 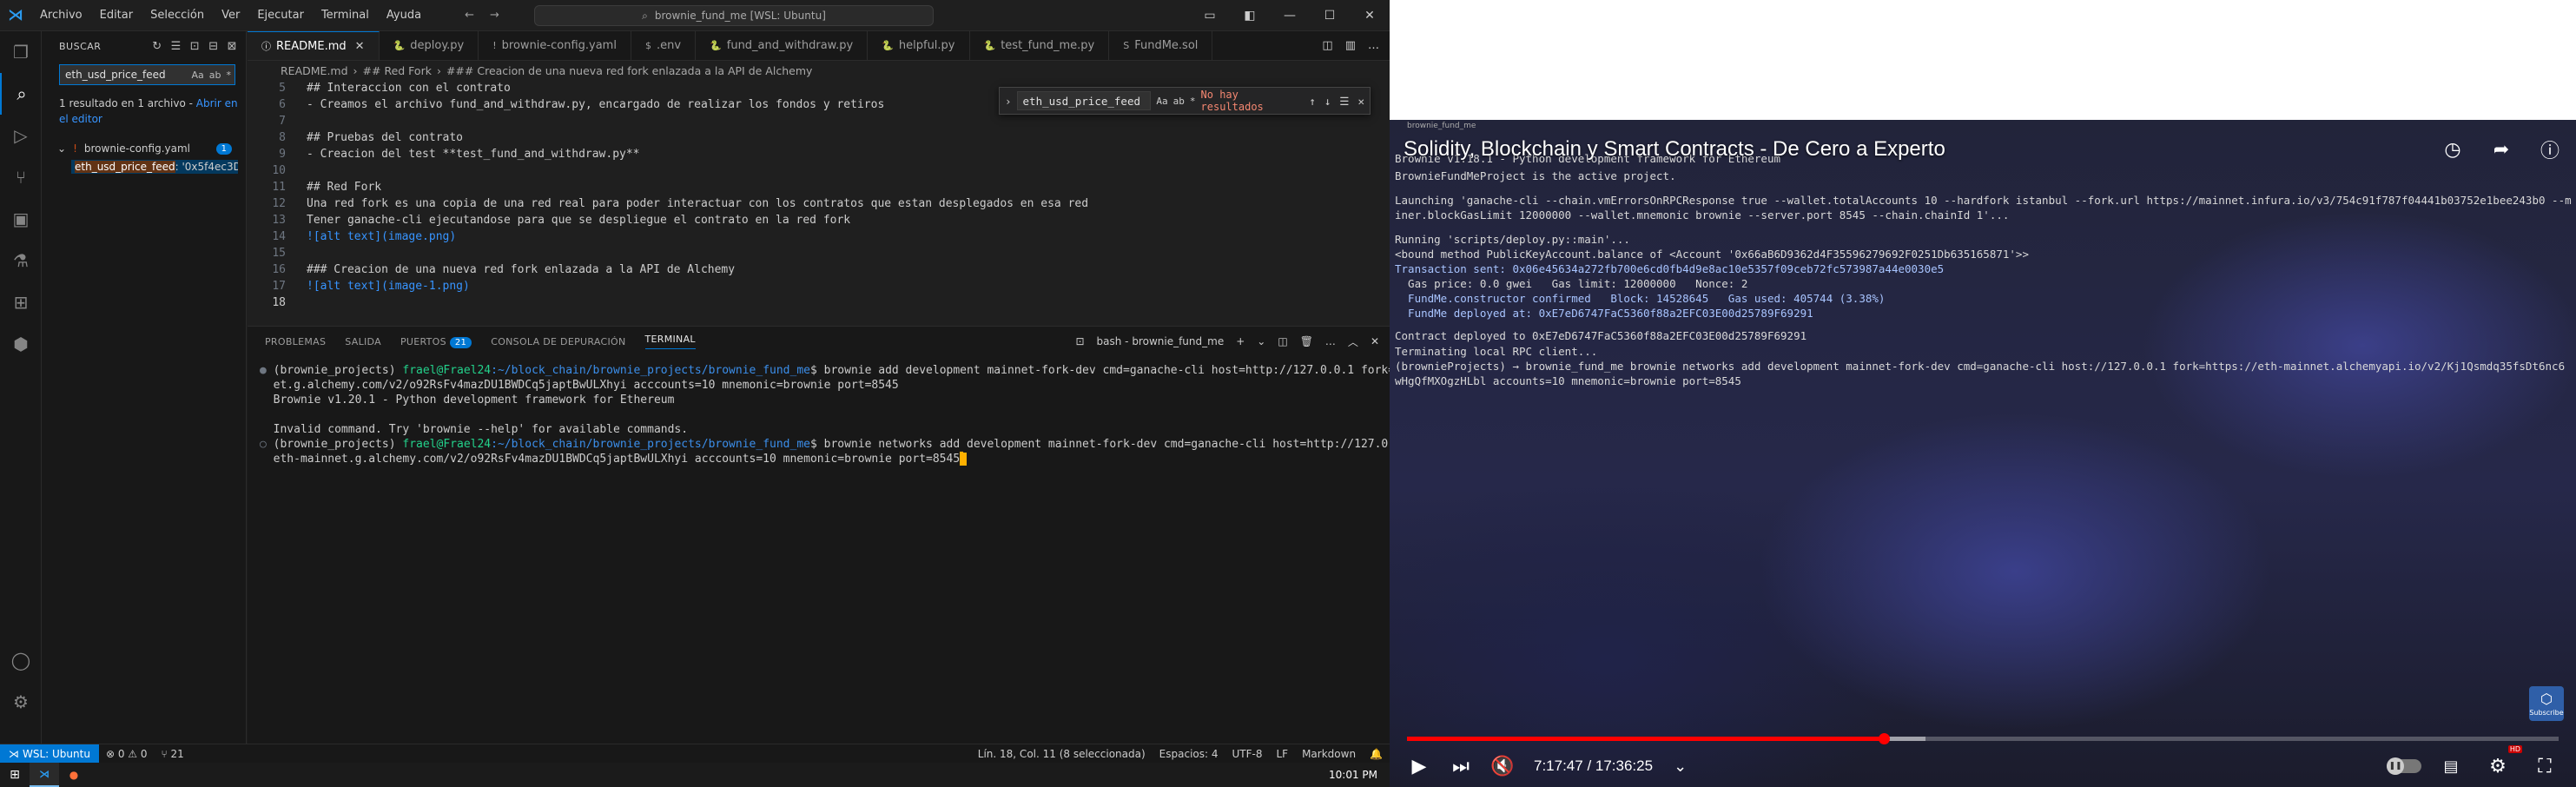 I want to click on menu-ayuda: Ayuda, so click(x=404, y=15).